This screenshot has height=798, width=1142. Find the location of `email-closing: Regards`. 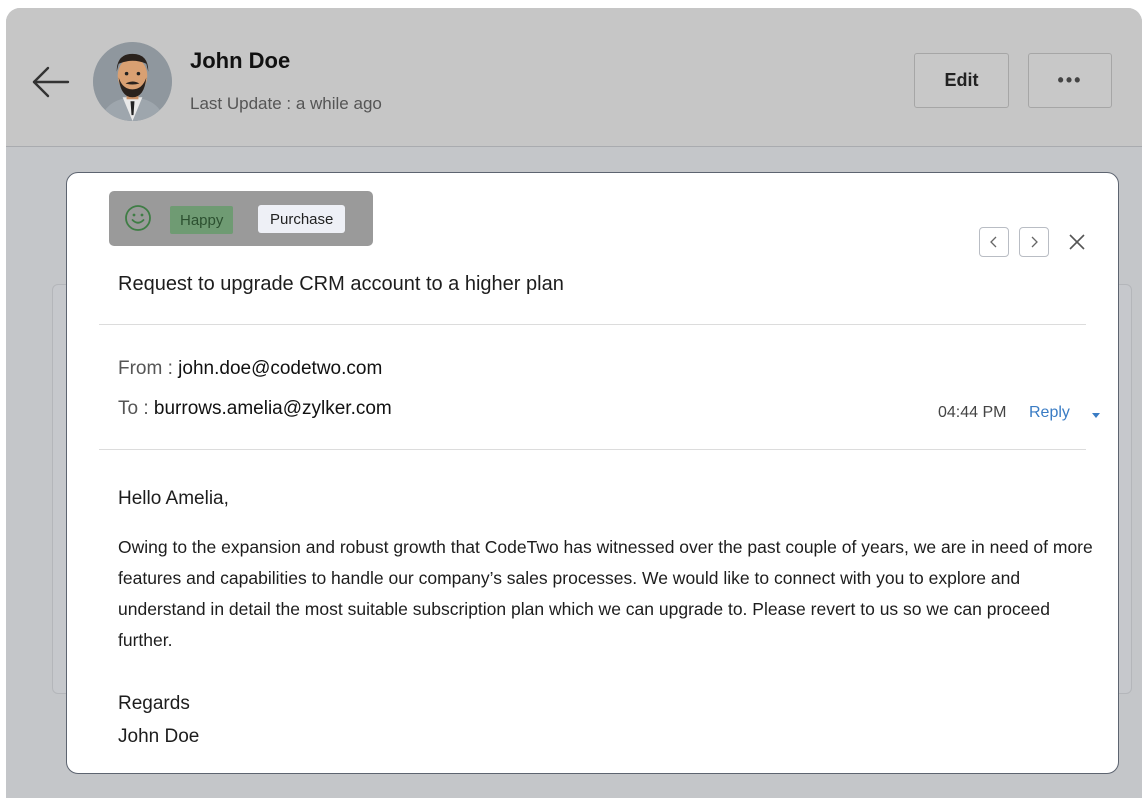

email-closing: Regards is located at coordinates (154, 703).